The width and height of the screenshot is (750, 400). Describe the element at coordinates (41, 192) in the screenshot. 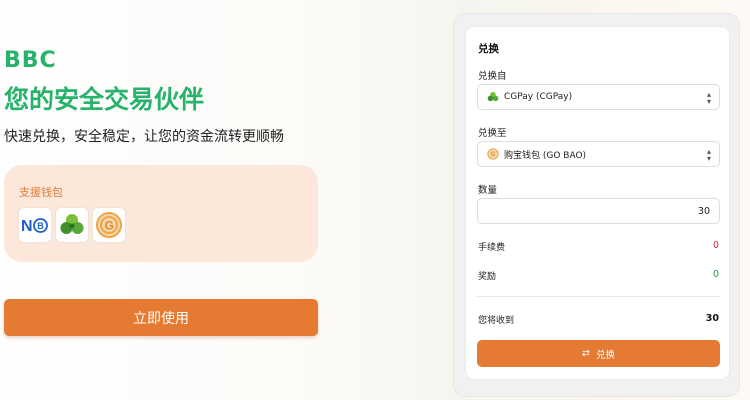

I see `supported-wallets-title: 支援钱包` at that location.